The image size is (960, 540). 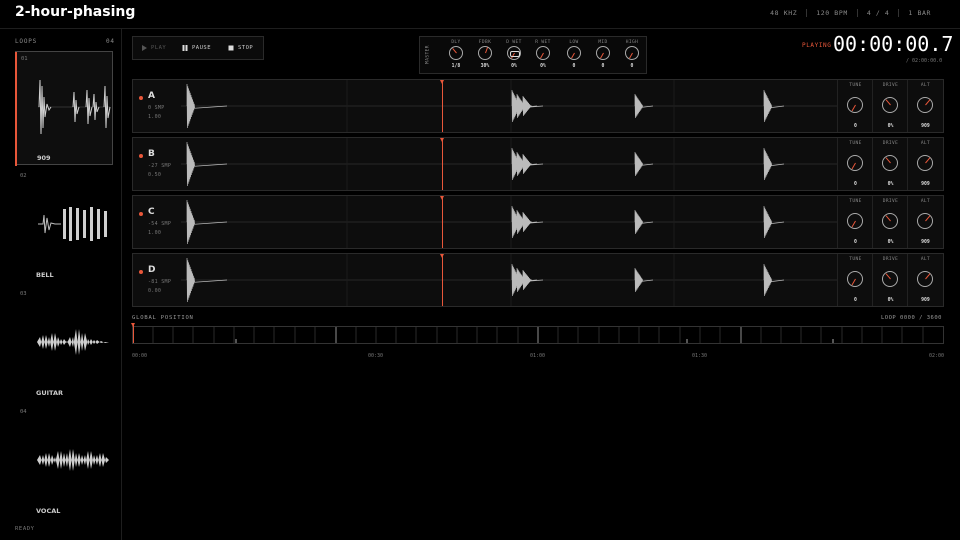 What do you see at coordinates (133, 333) in the screenshot?
I see `global-playhead` at bounding box center [133, 333].